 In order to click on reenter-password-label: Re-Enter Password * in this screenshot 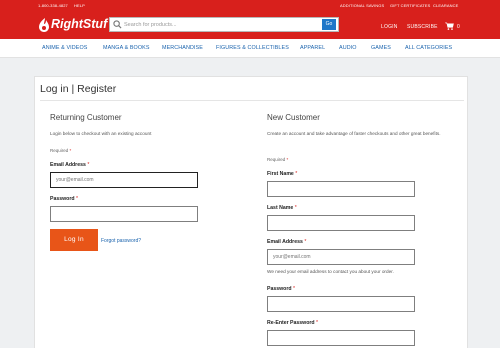, I will do `click(293, 323)`.